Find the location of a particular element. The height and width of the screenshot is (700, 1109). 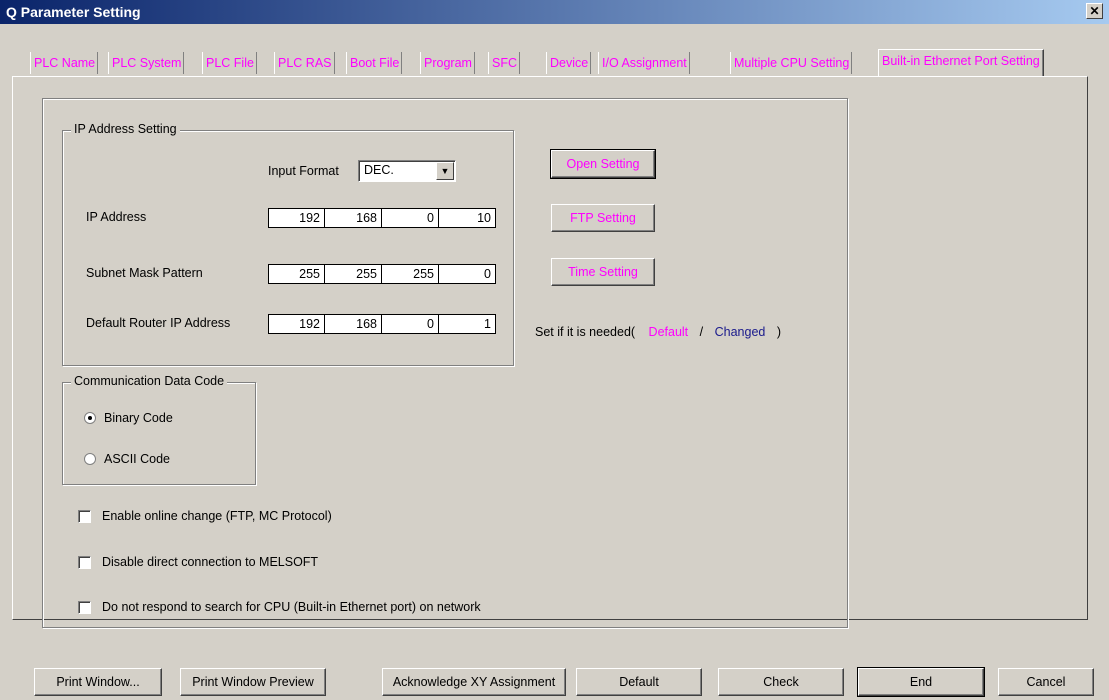

ip-address-label: IP Address is located at coordinates (116, 217).